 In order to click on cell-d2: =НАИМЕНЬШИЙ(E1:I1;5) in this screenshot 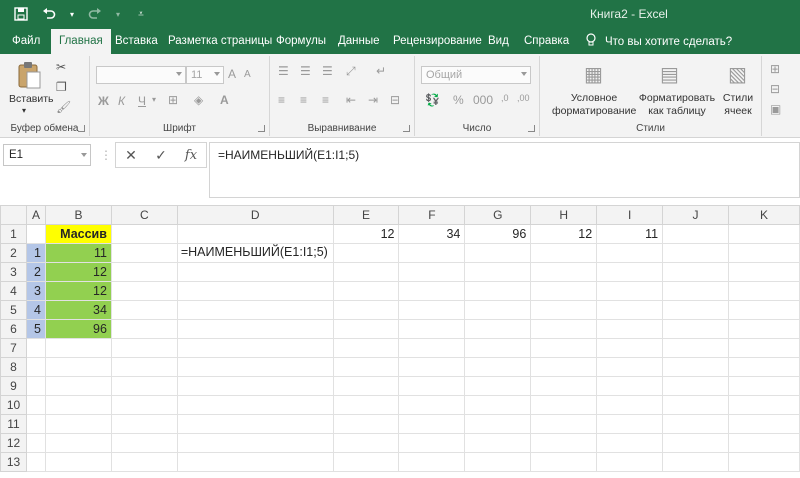, I will do `click(255, 253)`.